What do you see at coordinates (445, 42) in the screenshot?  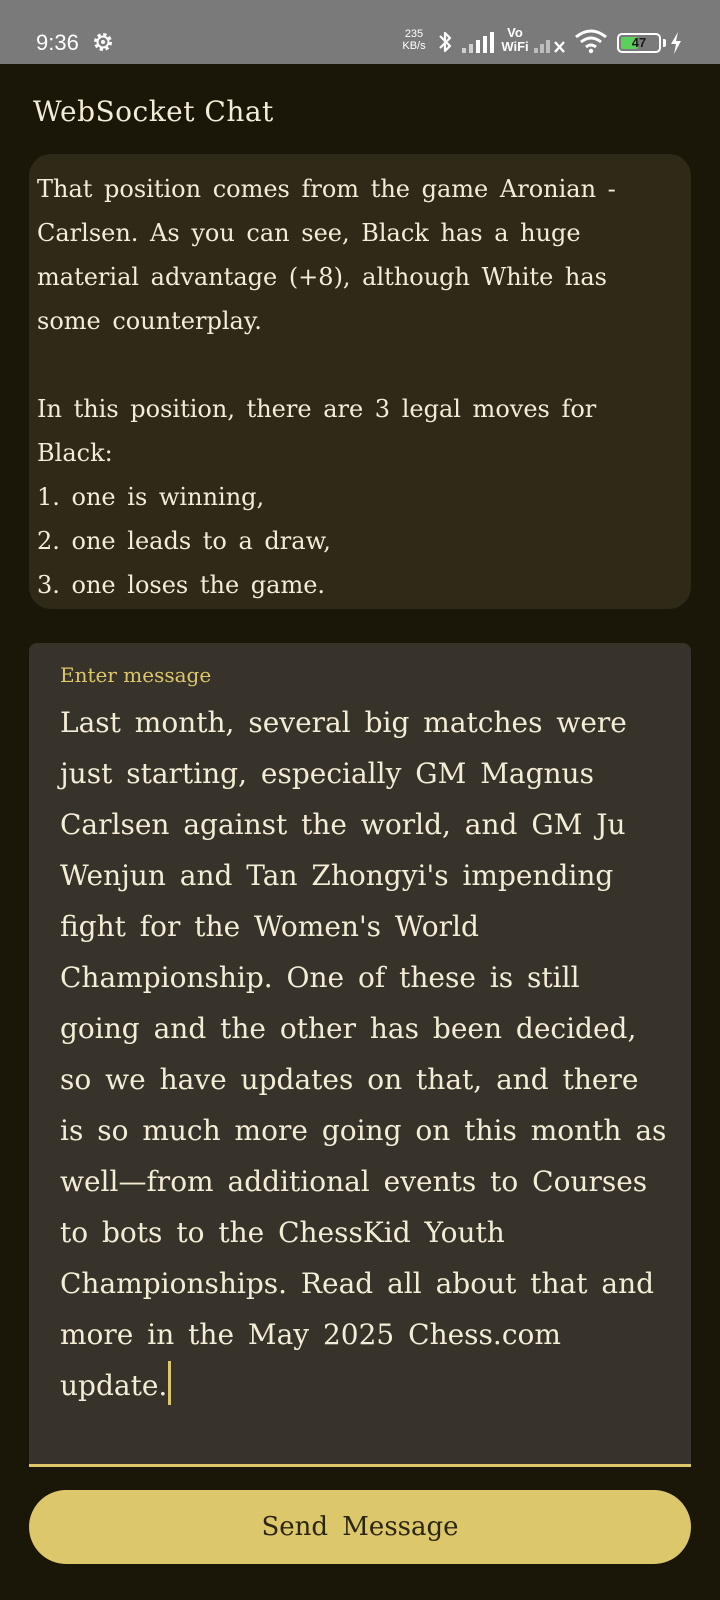 I see `bluetooth-icon` at bounding box center [445, 42].